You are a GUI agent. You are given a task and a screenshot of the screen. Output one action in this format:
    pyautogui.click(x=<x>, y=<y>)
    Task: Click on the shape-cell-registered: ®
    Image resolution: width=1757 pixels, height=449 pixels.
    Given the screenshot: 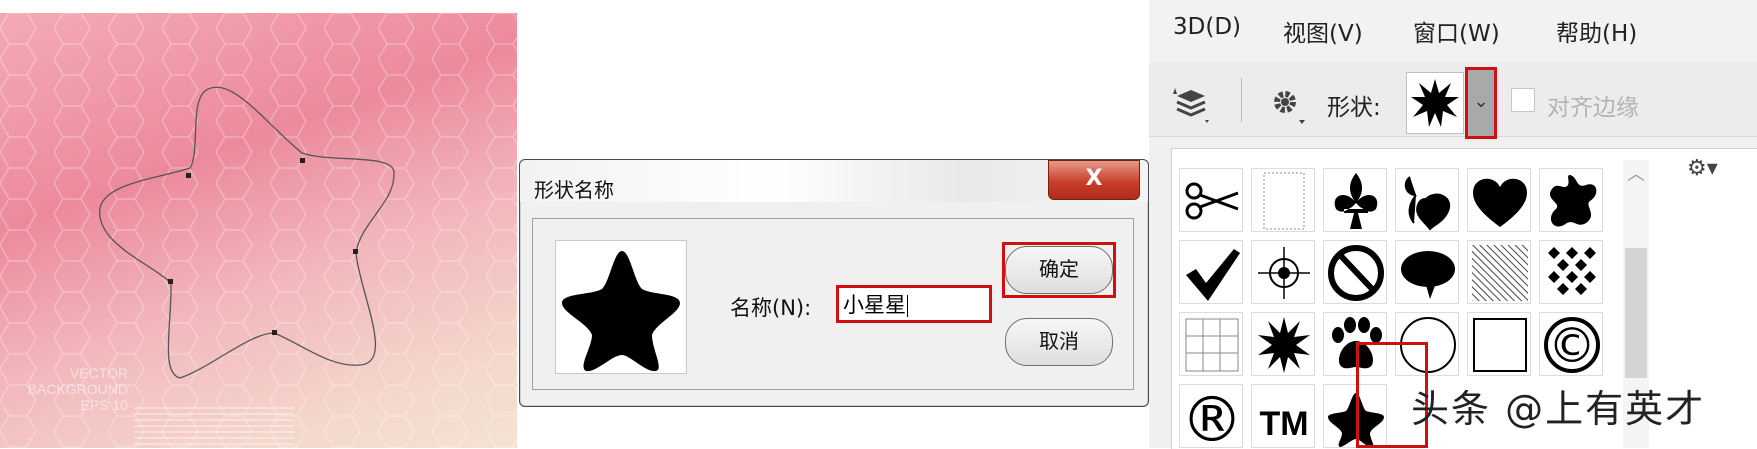 What is the action you would take?
    pyautogui.click(x=1211, y=416)
    